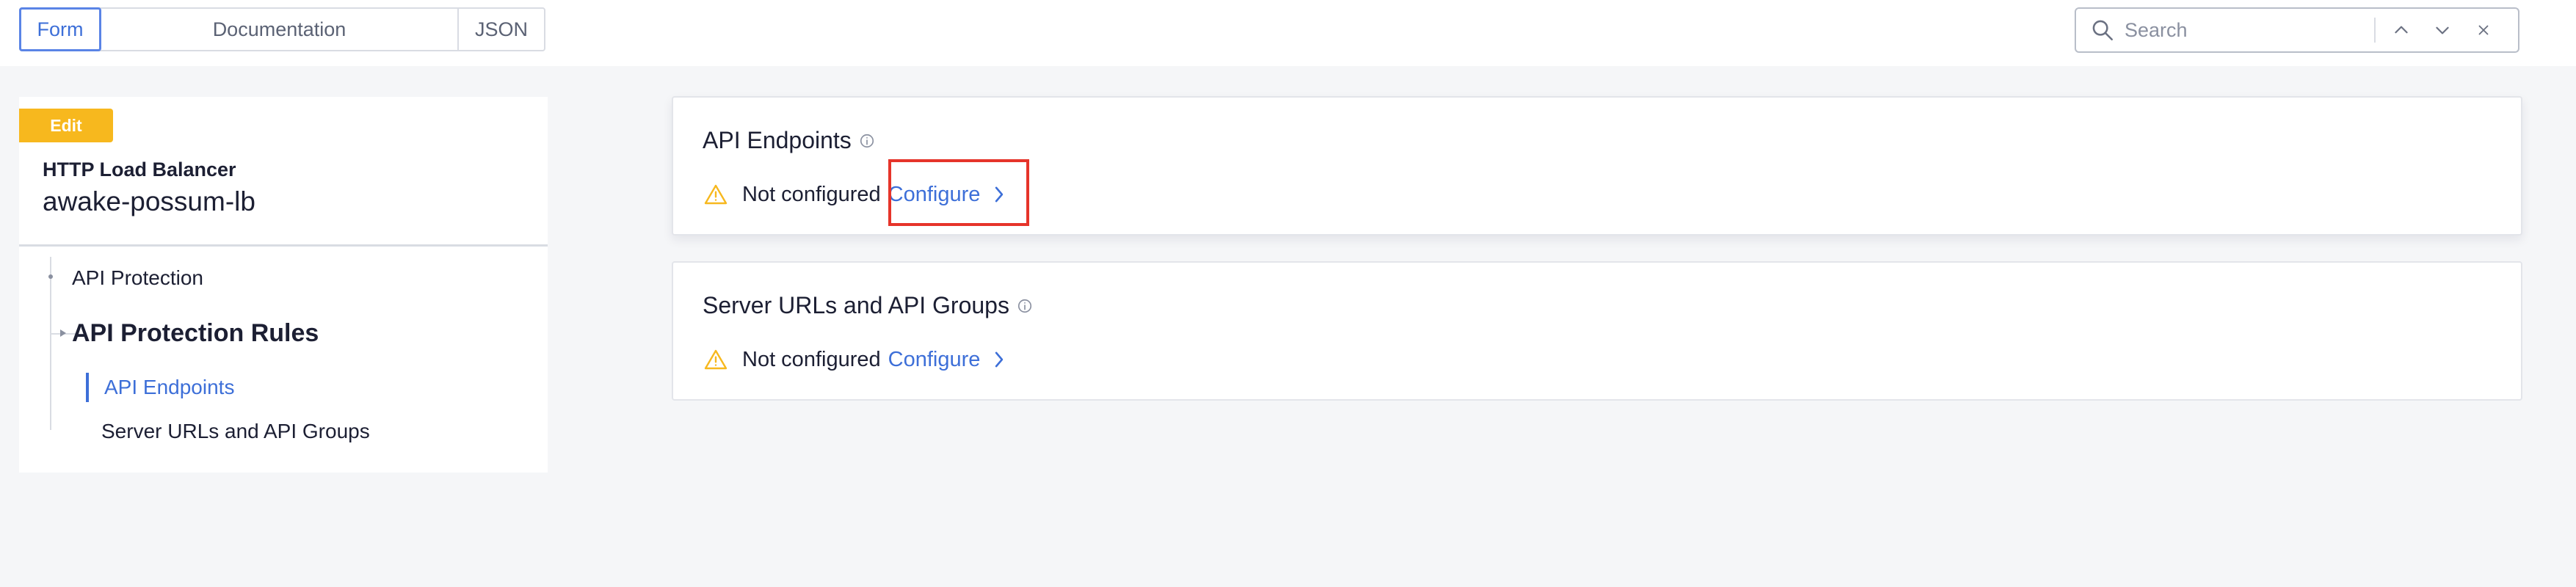 The height and width of the screenshot is (587, 2576). Describe the element at coordinates (2484, 30) in the screenshot. I see `close-icon` at that location.